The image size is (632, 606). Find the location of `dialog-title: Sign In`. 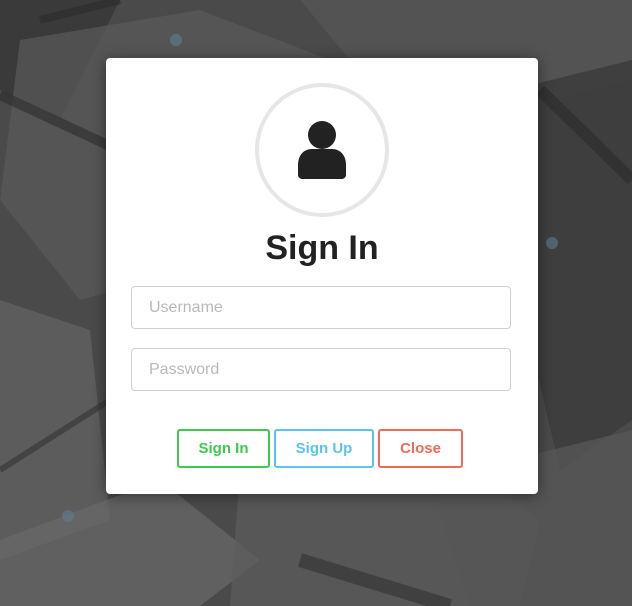

dialog-title: Sign In is located at coordinates (322, 248).